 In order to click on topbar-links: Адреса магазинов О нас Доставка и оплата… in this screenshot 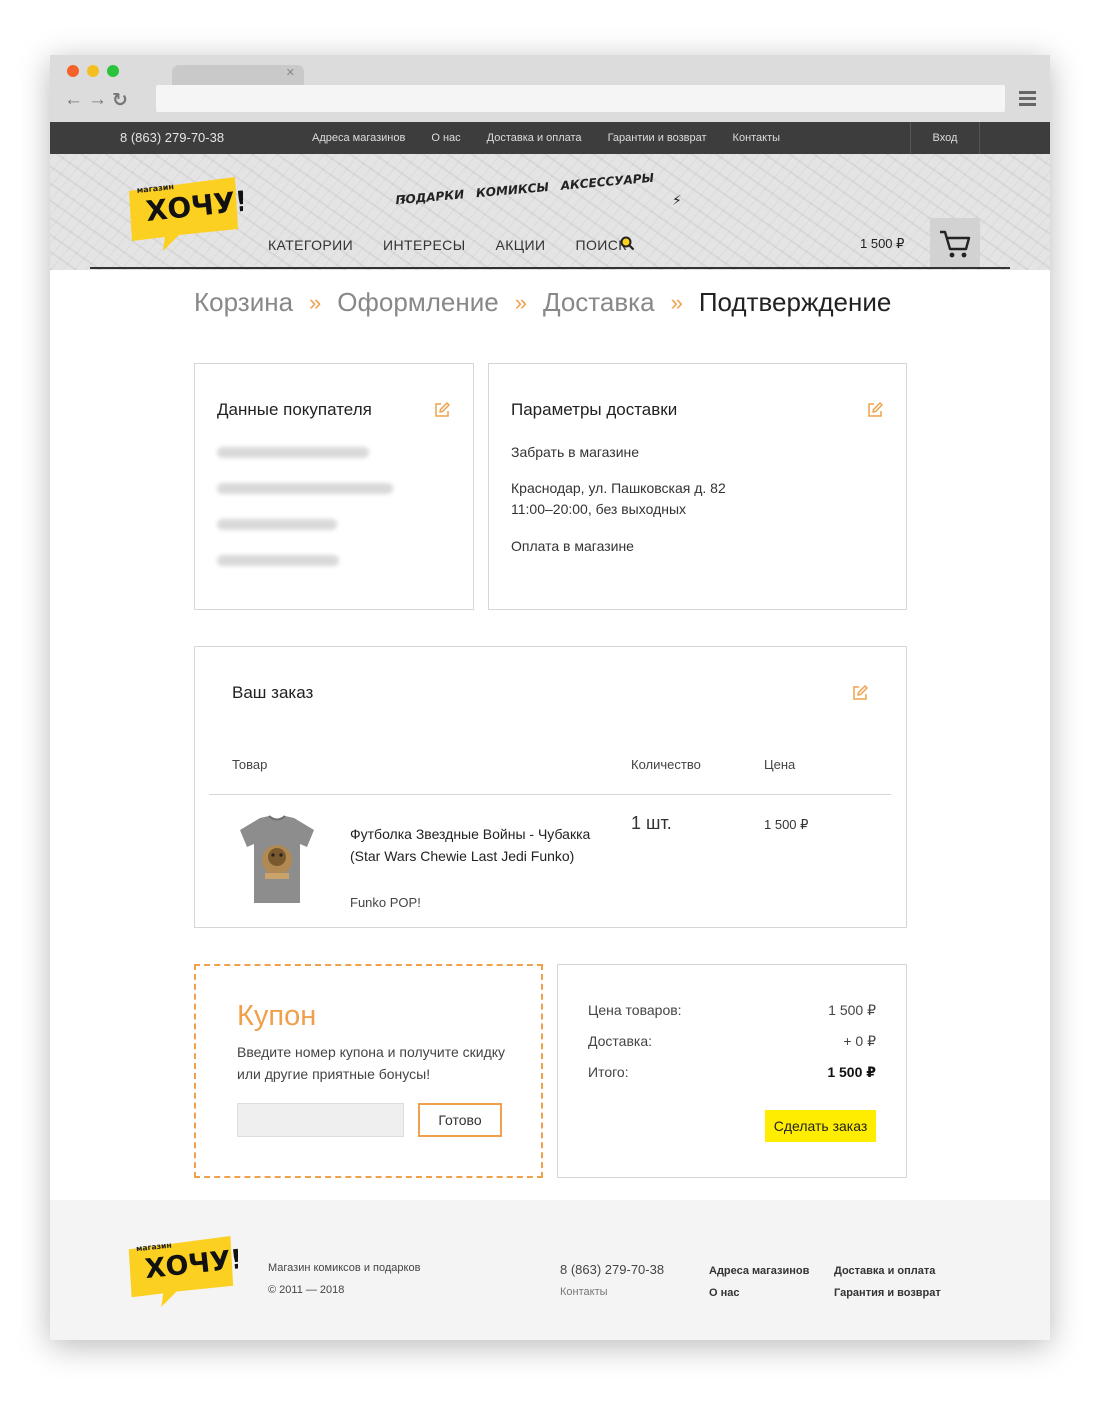, I will do `click(546, 138)`.